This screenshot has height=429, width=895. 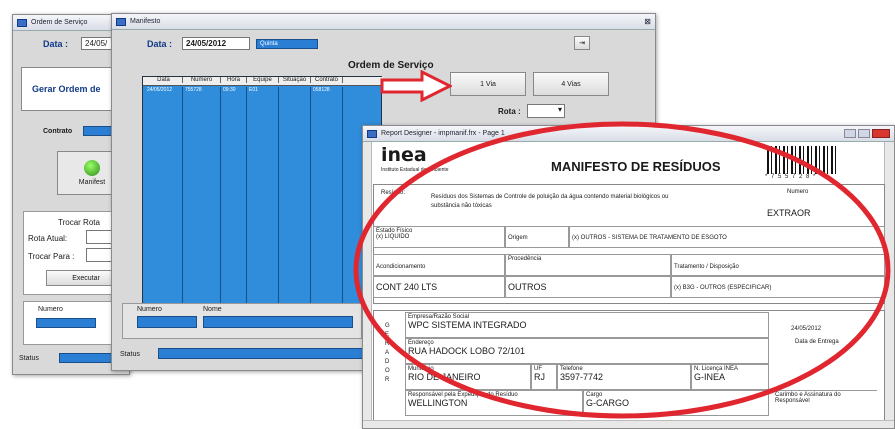 I want to click on rota-label: Rota :, so click(x=509, y=111).